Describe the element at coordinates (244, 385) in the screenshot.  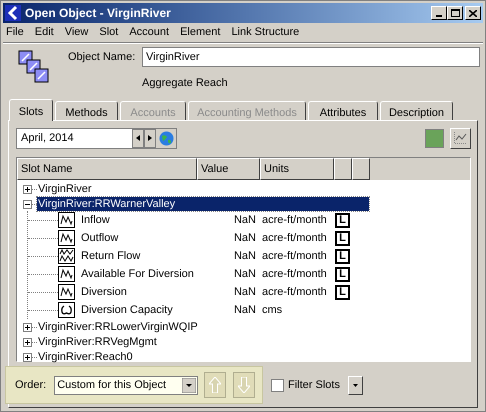
I see `down-arrow-icon` at that location.